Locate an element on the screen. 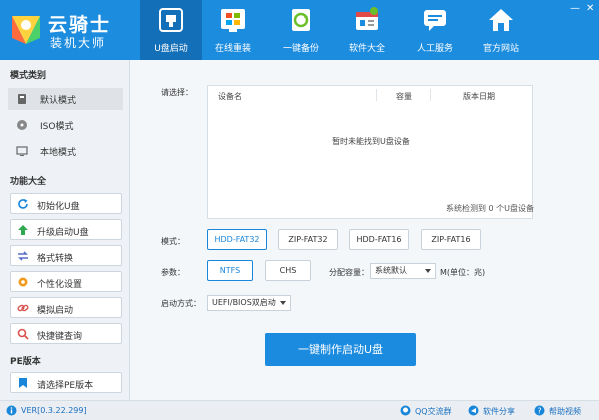 This screenshot has width=599, height=420. tab-support: 人工服务 is located at coordinates (435, 30).